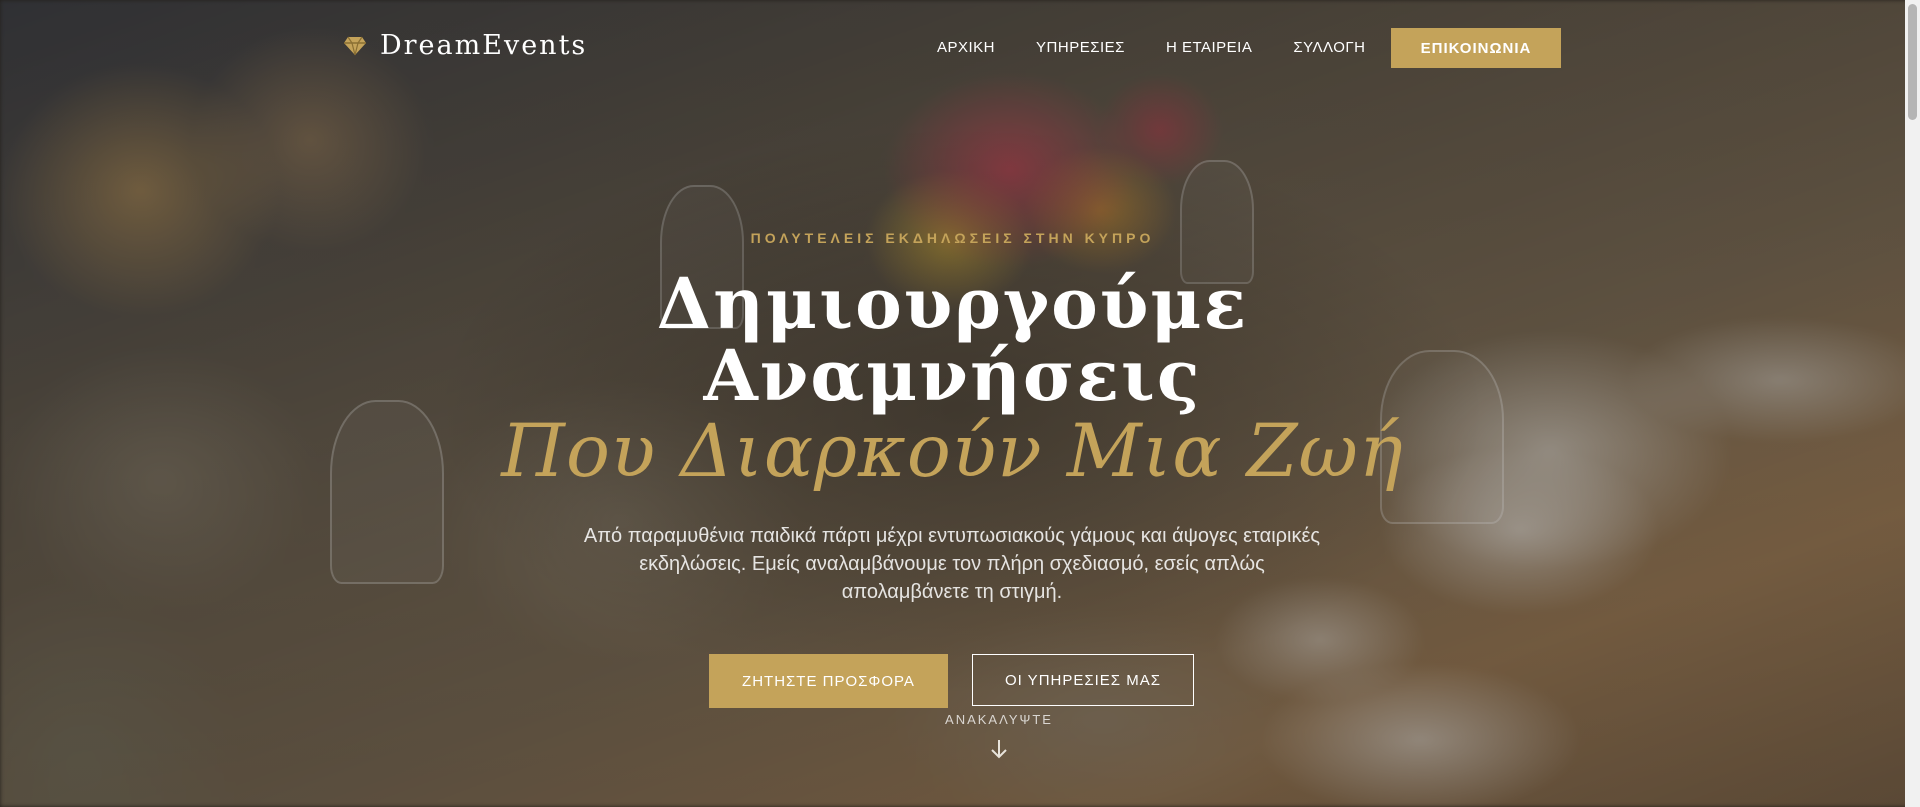 The width and height of the screenshot is (1920, 807). I want to click on contact-button: ΕΠΙΚΟΙΝΩΝΙΑ, so click(1476, 48).